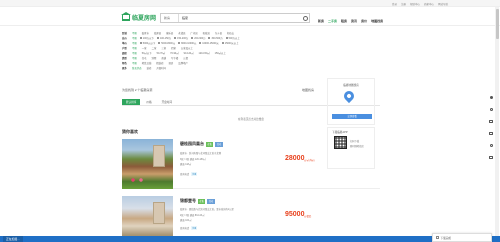 The height and width of the screenshot is (242, 500). Describe the element at coordinates (166, 43) in the screenshot. I see `filter-option: 5000-8000元` at that location.